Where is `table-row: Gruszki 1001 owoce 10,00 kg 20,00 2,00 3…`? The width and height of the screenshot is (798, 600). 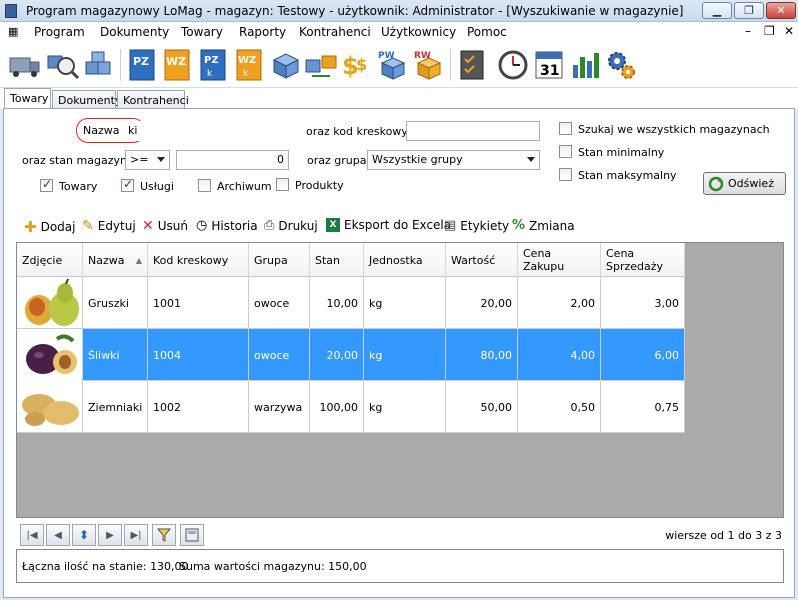
table-row: Gruszki 1001 owoce 10,00 kg 20,00 2,00 3… is located at coordinates (351, 303).